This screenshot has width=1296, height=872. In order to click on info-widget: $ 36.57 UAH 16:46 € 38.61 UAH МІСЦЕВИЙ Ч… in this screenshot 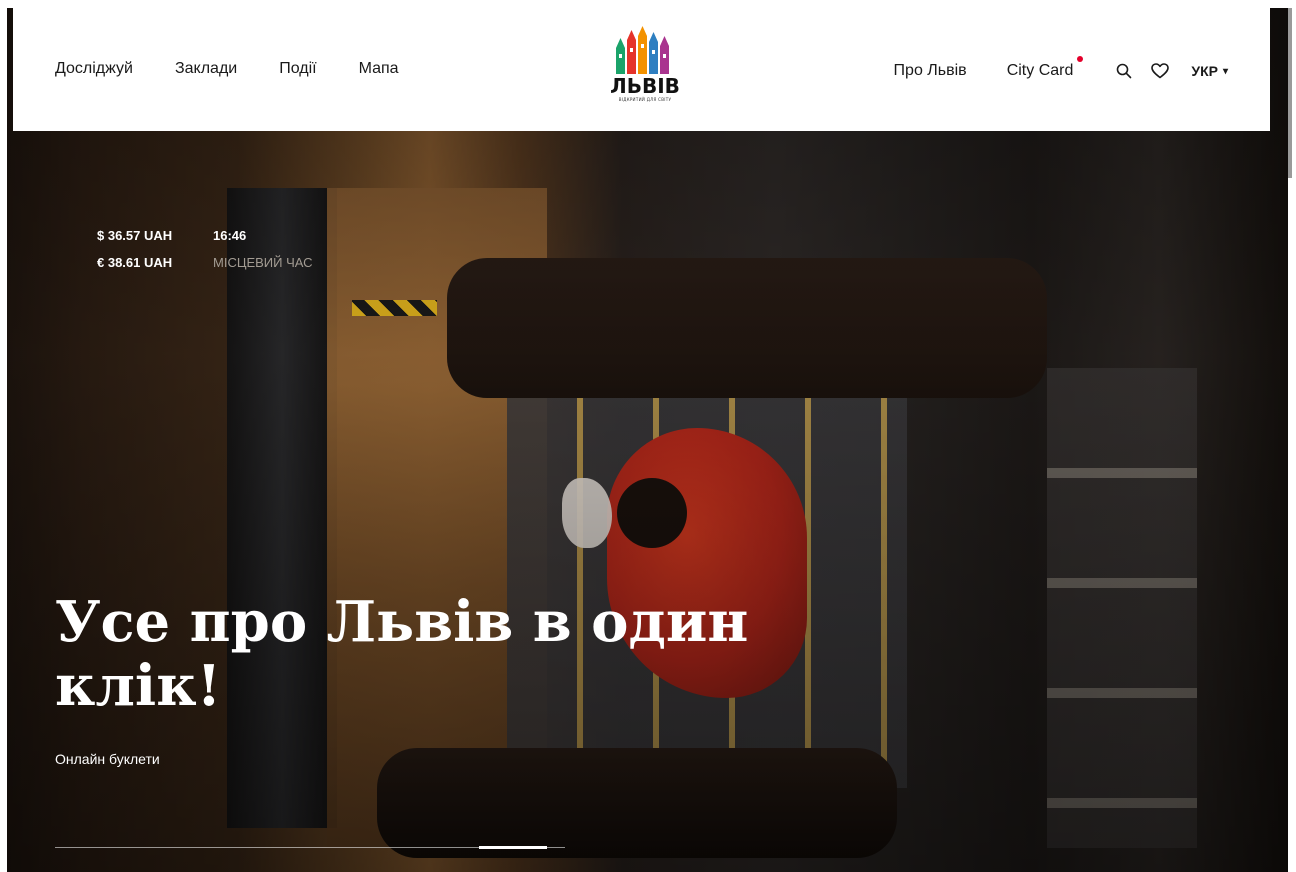, I will do `click(205, 249)`.